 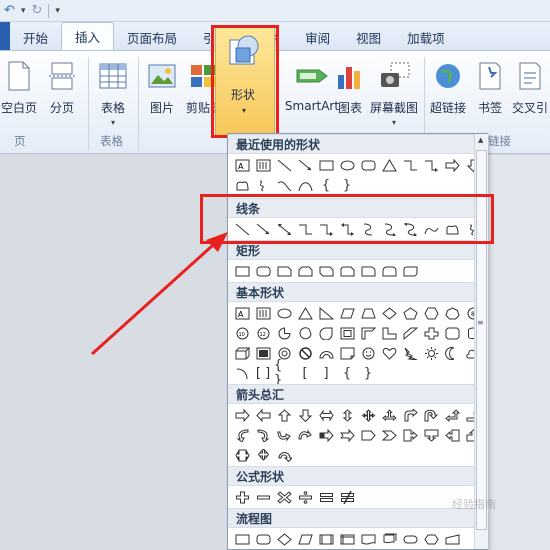 I want to click on flowchart-data-icon, so click(x=305, y=539).